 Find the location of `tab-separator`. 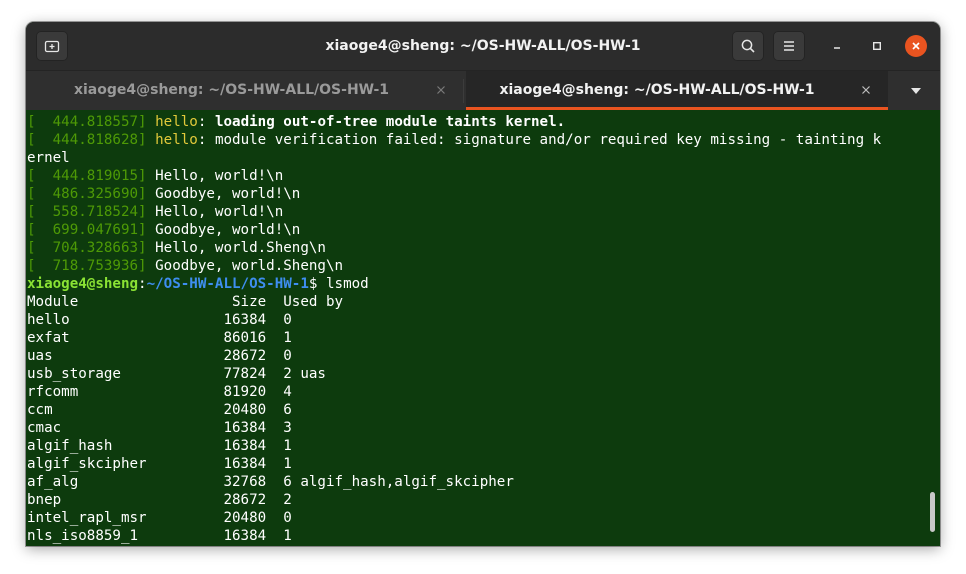

tab-separator is located at coordinates (463, 91).